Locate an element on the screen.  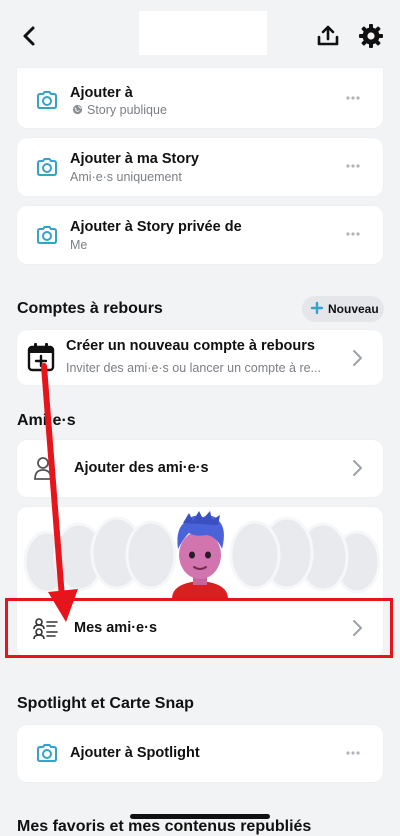
add-to-spotlight-label: Ajouter à Spotlight is located at coordinates (135, 753).